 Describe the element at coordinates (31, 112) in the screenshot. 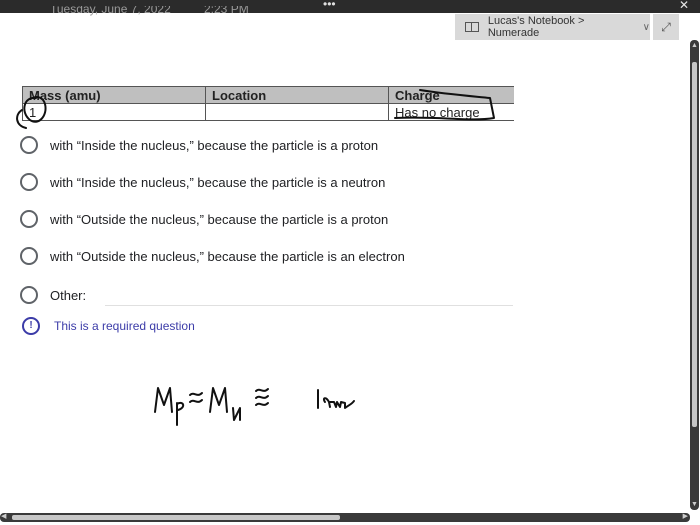

I see `ink-circle-mass` at that location.